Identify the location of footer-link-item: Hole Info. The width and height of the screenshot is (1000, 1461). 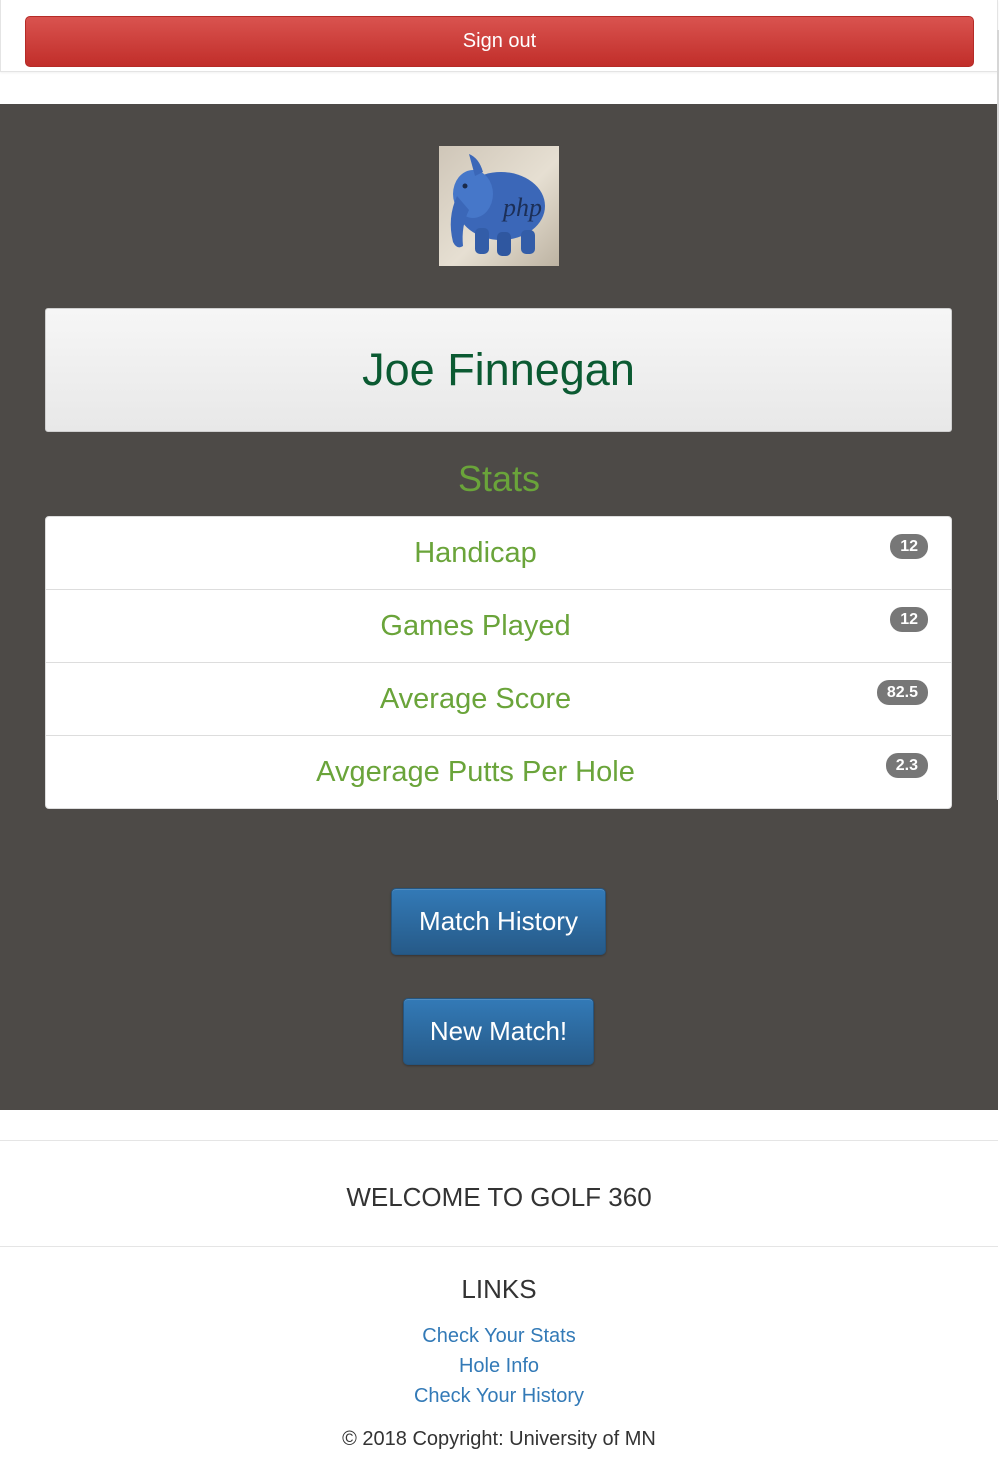
(499, 1367).